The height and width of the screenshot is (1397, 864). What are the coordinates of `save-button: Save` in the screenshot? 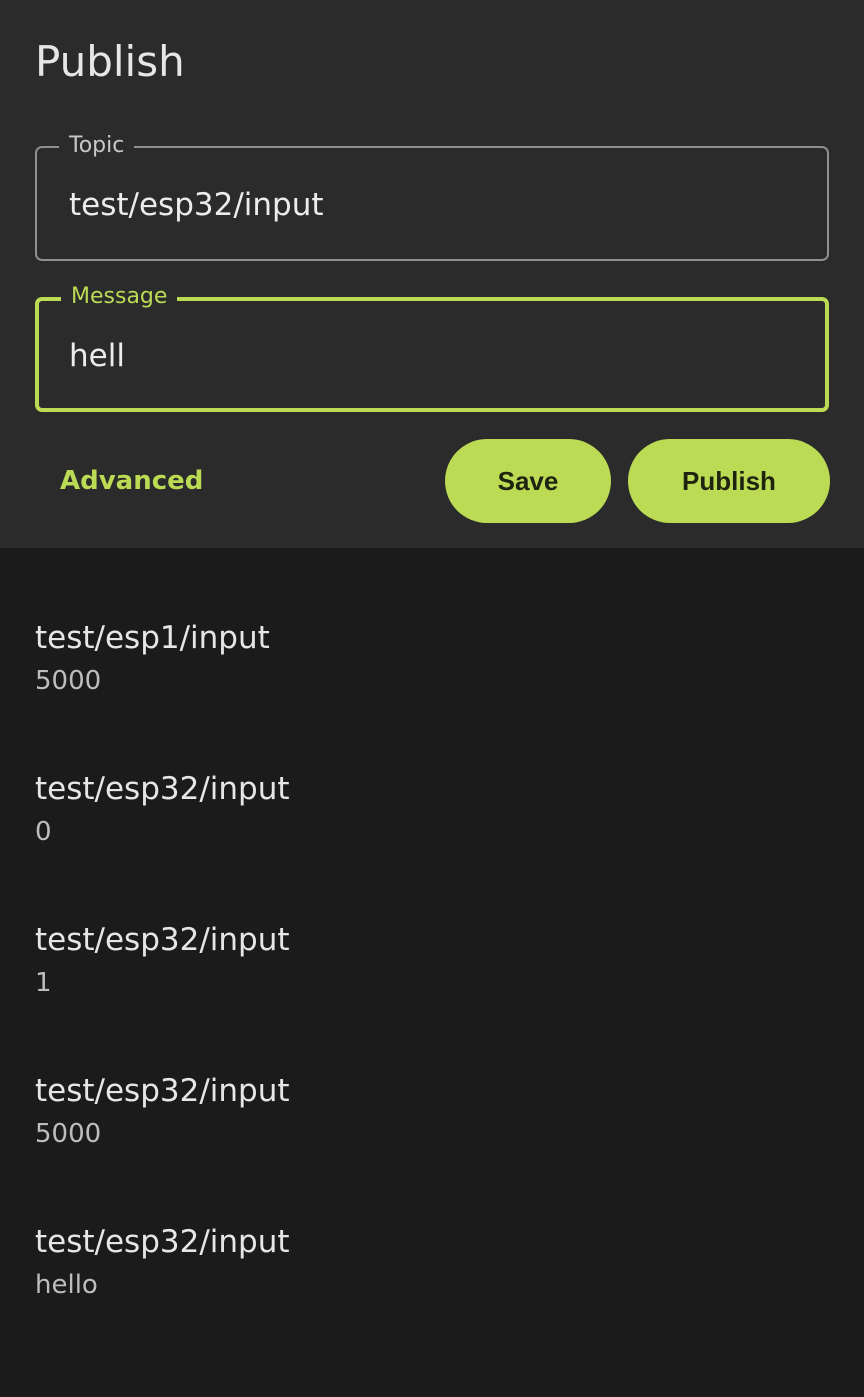 It's located at (528, 481).